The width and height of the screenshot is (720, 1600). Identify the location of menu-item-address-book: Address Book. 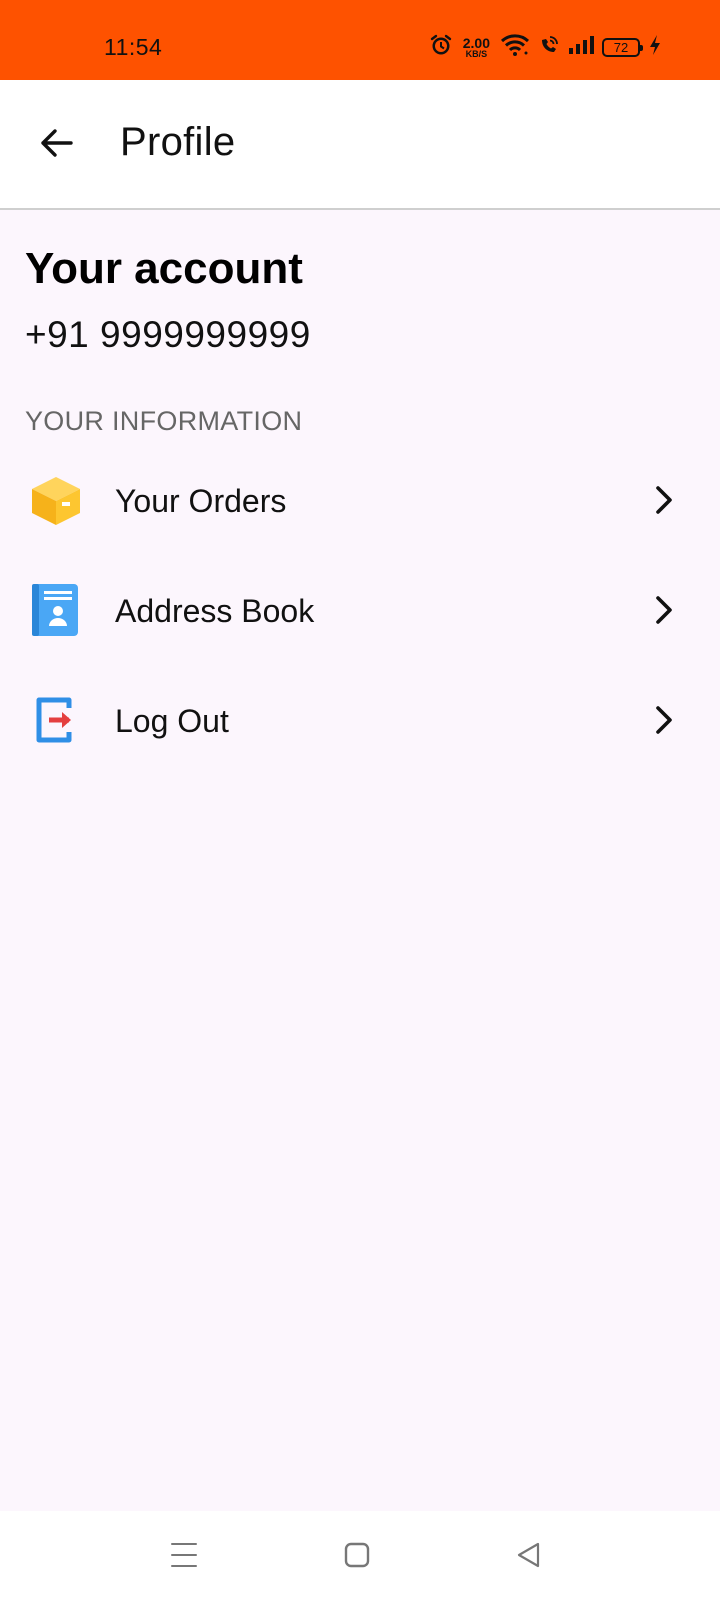
(360, 611).